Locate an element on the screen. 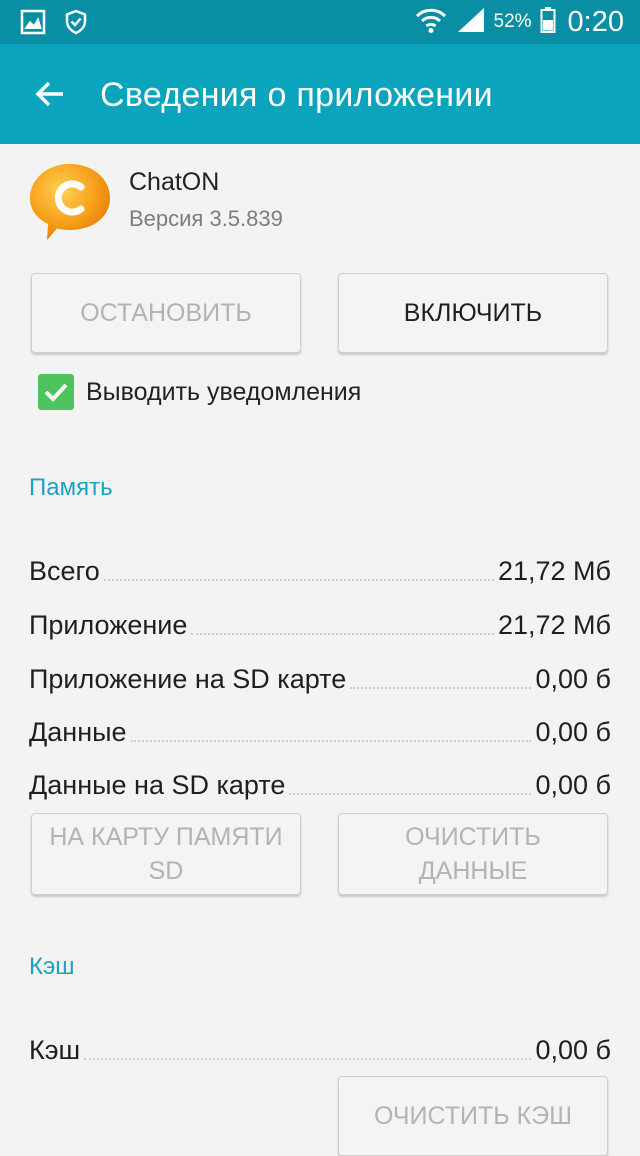  enable-button: ВКЛЮЧИТЬ is located at coordinates (473, 313).